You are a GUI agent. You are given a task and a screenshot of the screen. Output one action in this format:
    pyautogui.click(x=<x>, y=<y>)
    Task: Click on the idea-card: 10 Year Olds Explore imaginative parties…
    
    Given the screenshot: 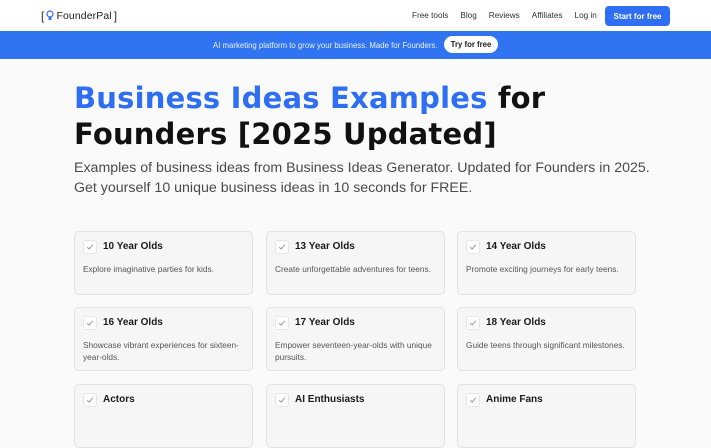 What is the action you would take?
    pyautogui.click(x=163, y=263)
    